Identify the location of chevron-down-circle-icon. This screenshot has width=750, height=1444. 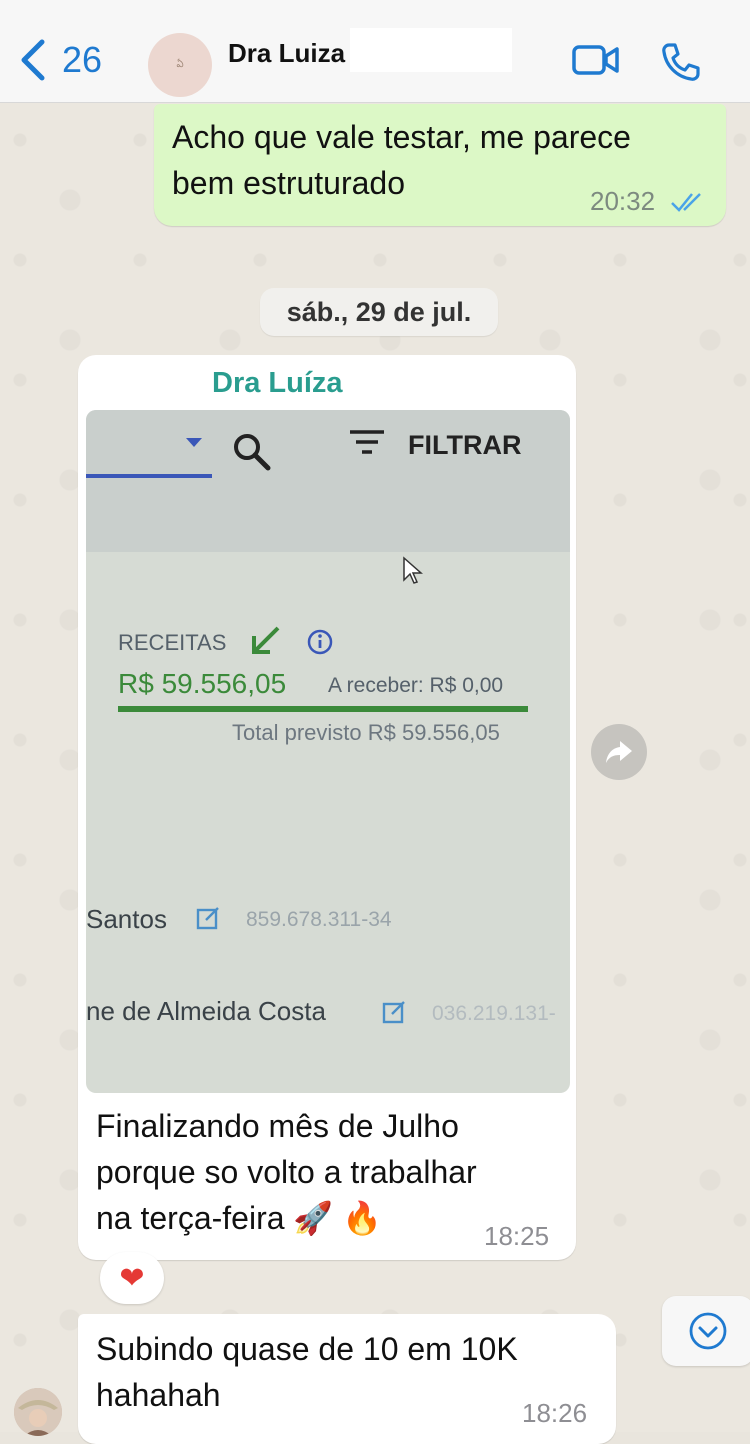
(708, 1331).